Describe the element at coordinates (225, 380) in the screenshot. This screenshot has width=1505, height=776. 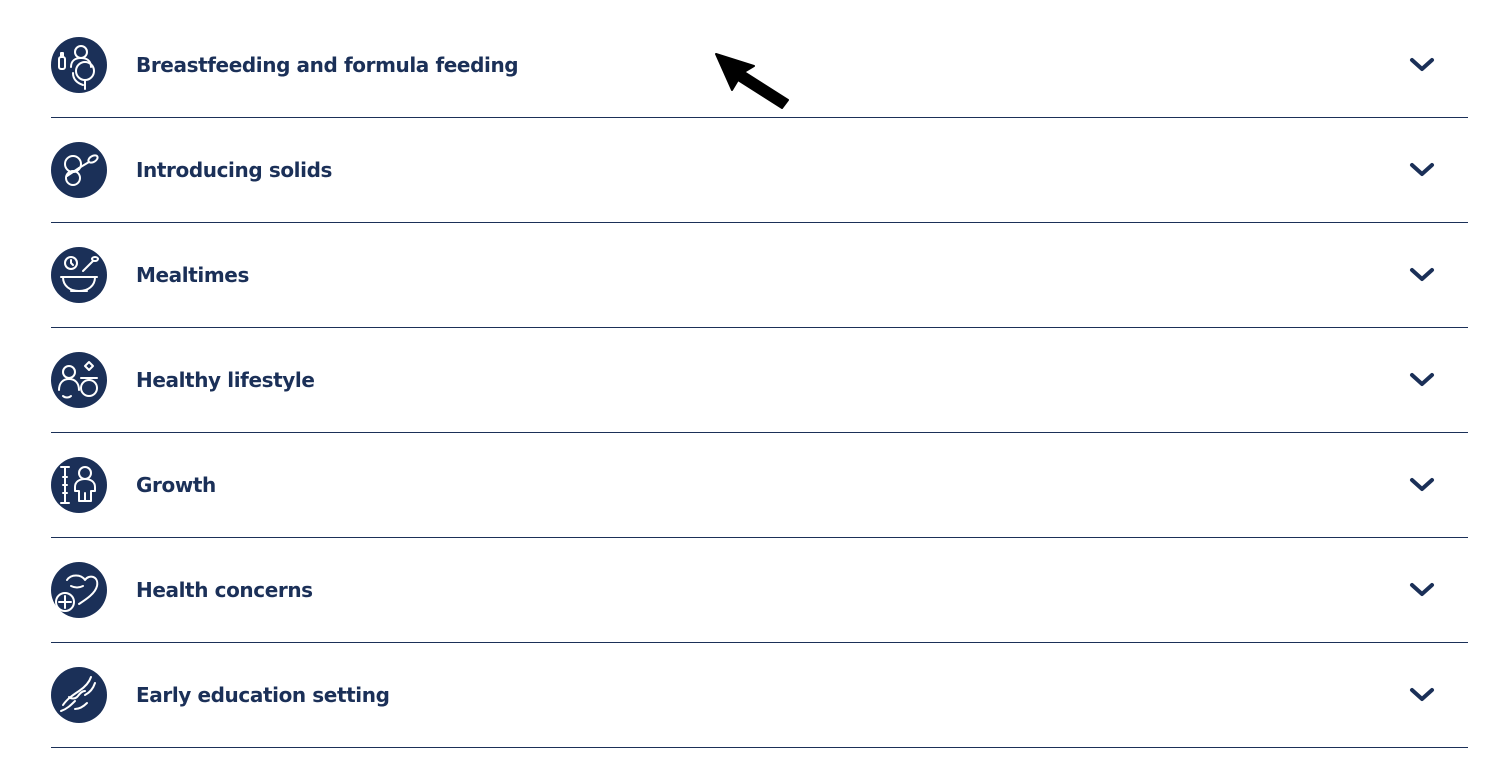
I see `accordion-item-label: Healthy lifestyle` at that location.